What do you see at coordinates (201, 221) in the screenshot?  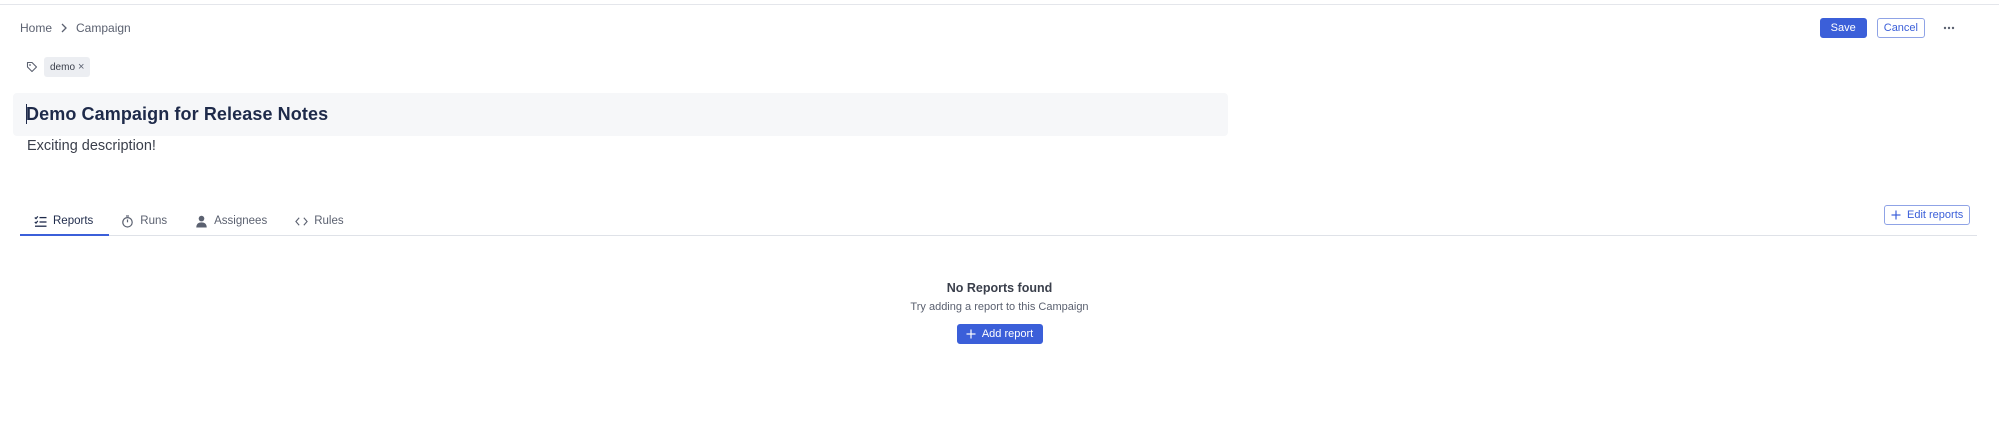 I see `person-icon` at bounding box center [201, 221].